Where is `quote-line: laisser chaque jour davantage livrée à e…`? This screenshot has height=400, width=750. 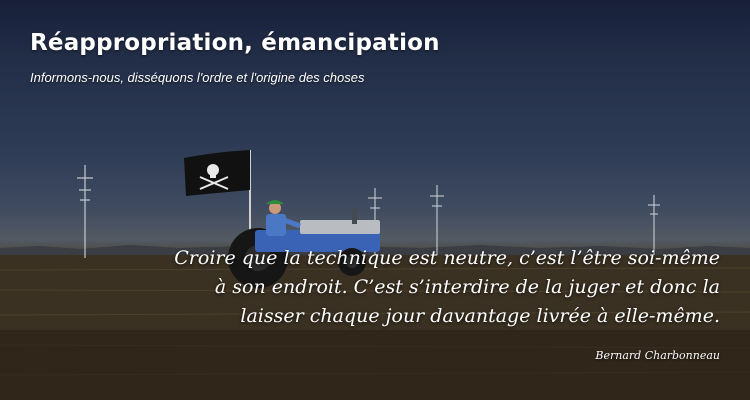 quote-line: laisser chaque jour davantage livrée à e… is located at coordinates (480, 316).